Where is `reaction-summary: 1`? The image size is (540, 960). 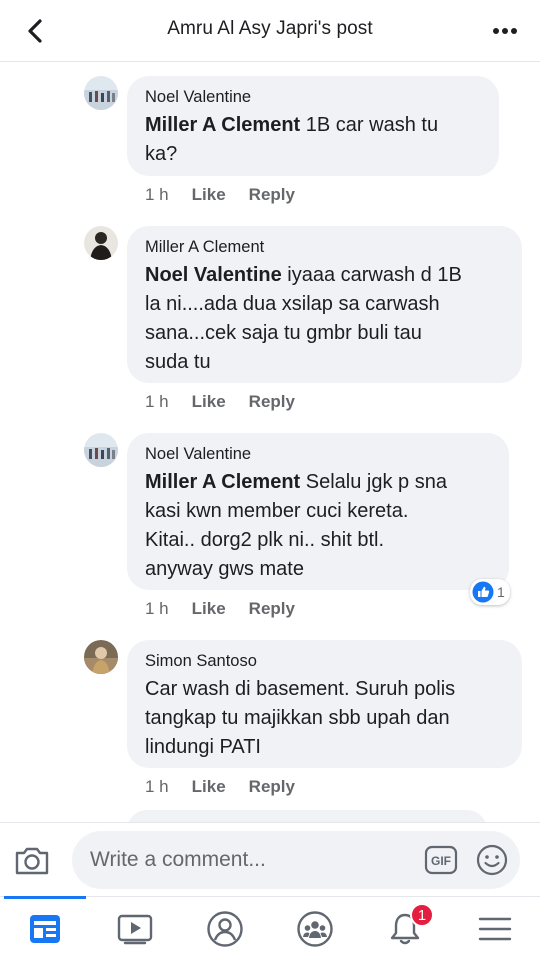 reaction-summary: 1 is located at coordinates (490, 592).